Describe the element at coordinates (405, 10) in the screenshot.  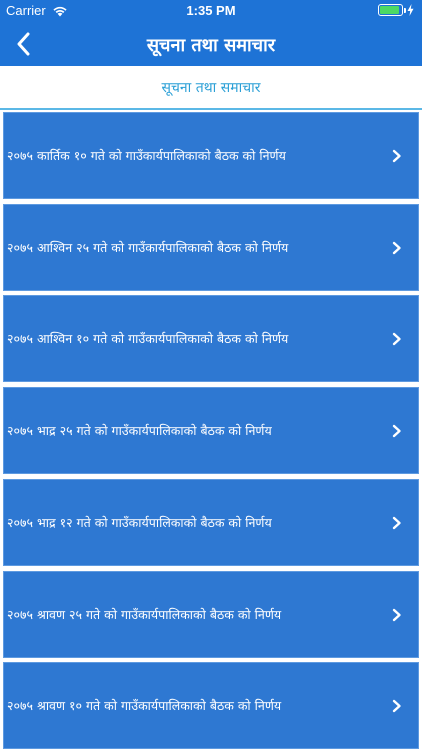
I see `battery-tip` at that location.